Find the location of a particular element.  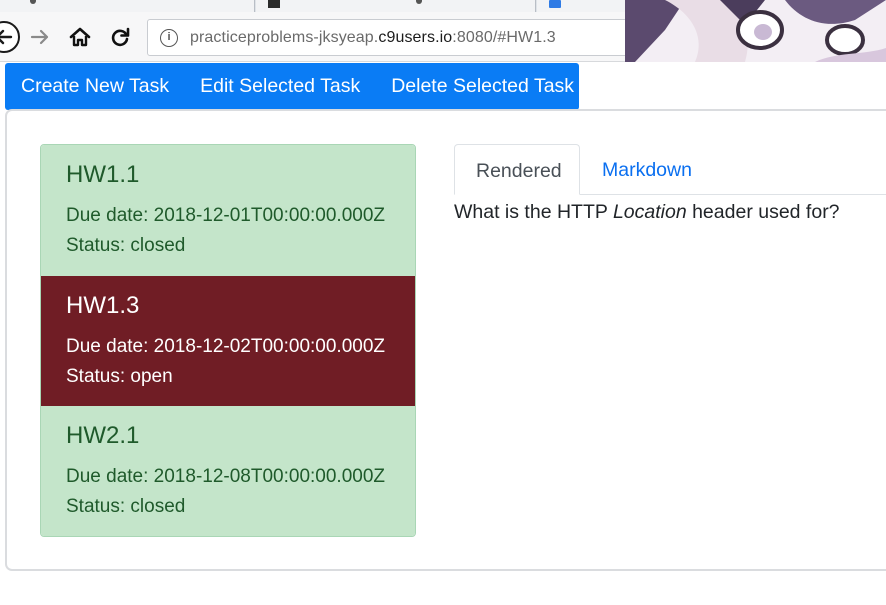

info-icon: i is located at coordinates (169, 38).